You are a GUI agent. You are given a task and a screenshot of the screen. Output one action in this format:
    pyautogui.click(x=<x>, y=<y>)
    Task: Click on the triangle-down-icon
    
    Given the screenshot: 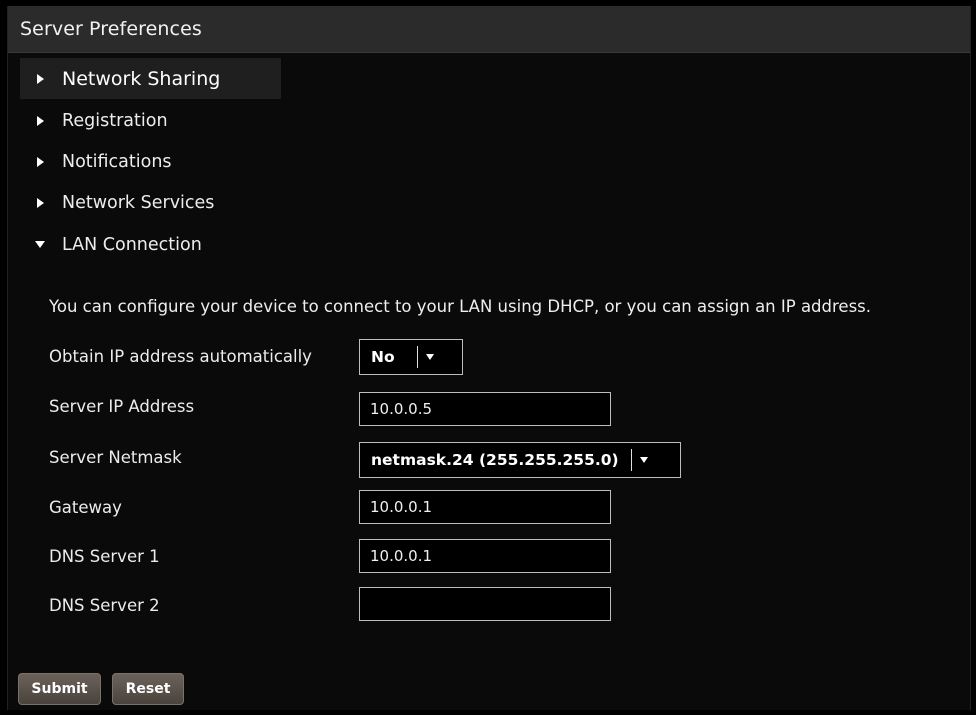 What is the action you would take?
    pyautogui.click(x=40, y=244)
    